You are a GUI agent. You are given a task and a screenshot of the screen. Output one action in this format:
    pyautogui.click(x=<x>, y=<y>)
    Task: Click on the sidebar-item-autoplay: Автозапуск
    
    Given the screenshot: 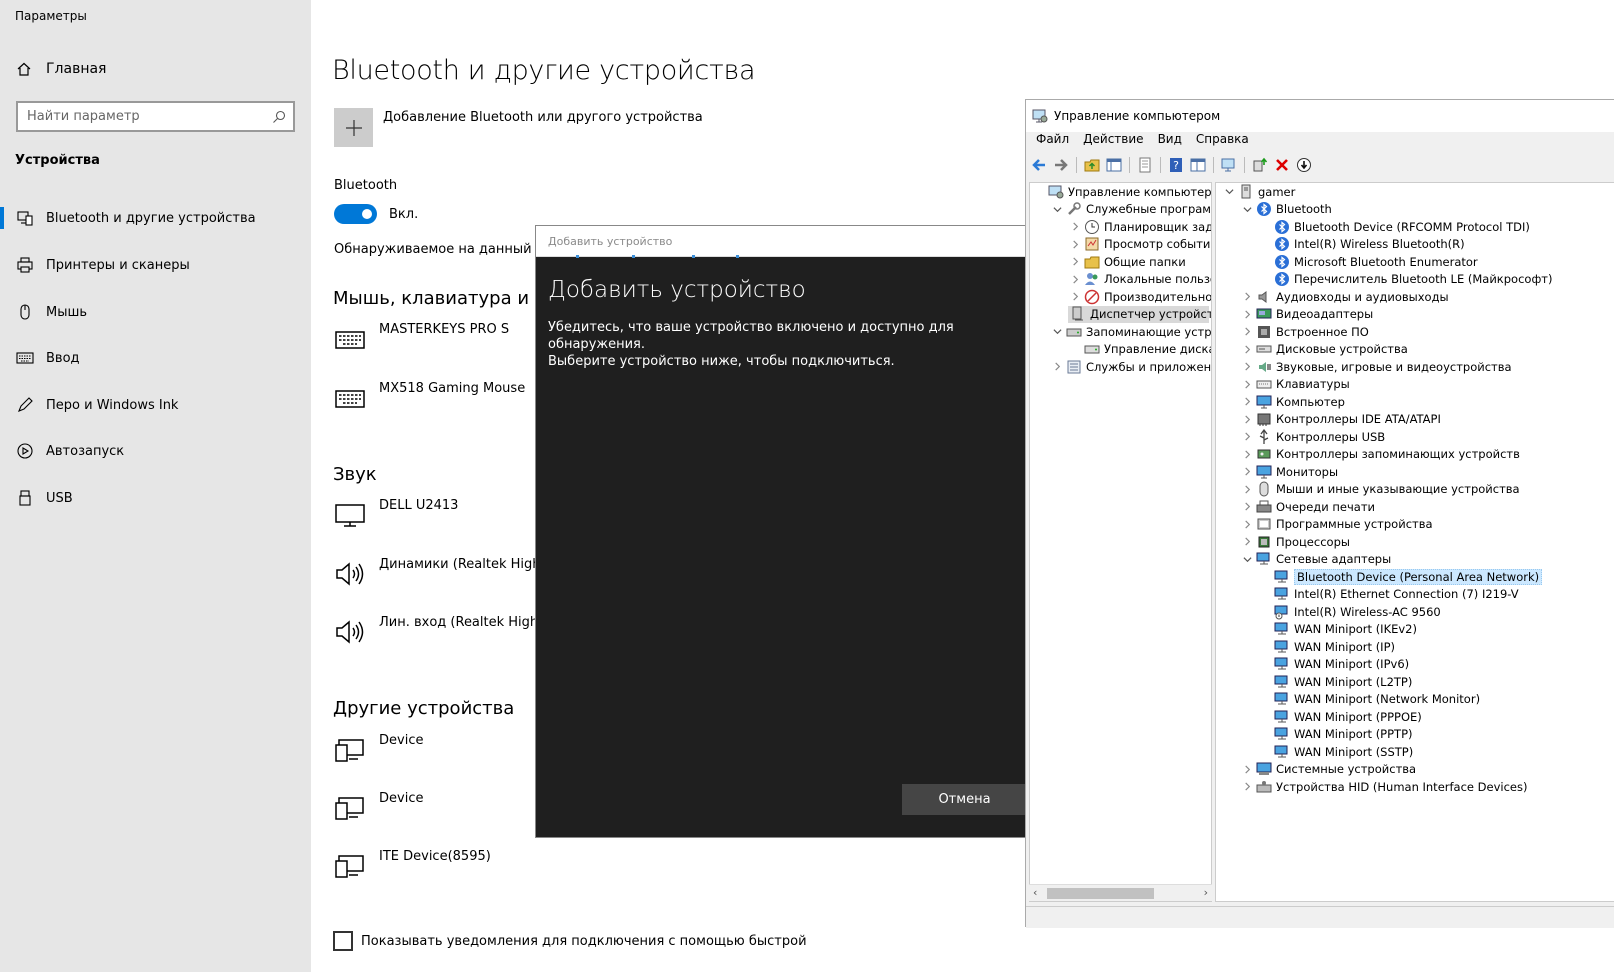 What is the action you would take?
    pyautogui.click(x=155, y=451)
    